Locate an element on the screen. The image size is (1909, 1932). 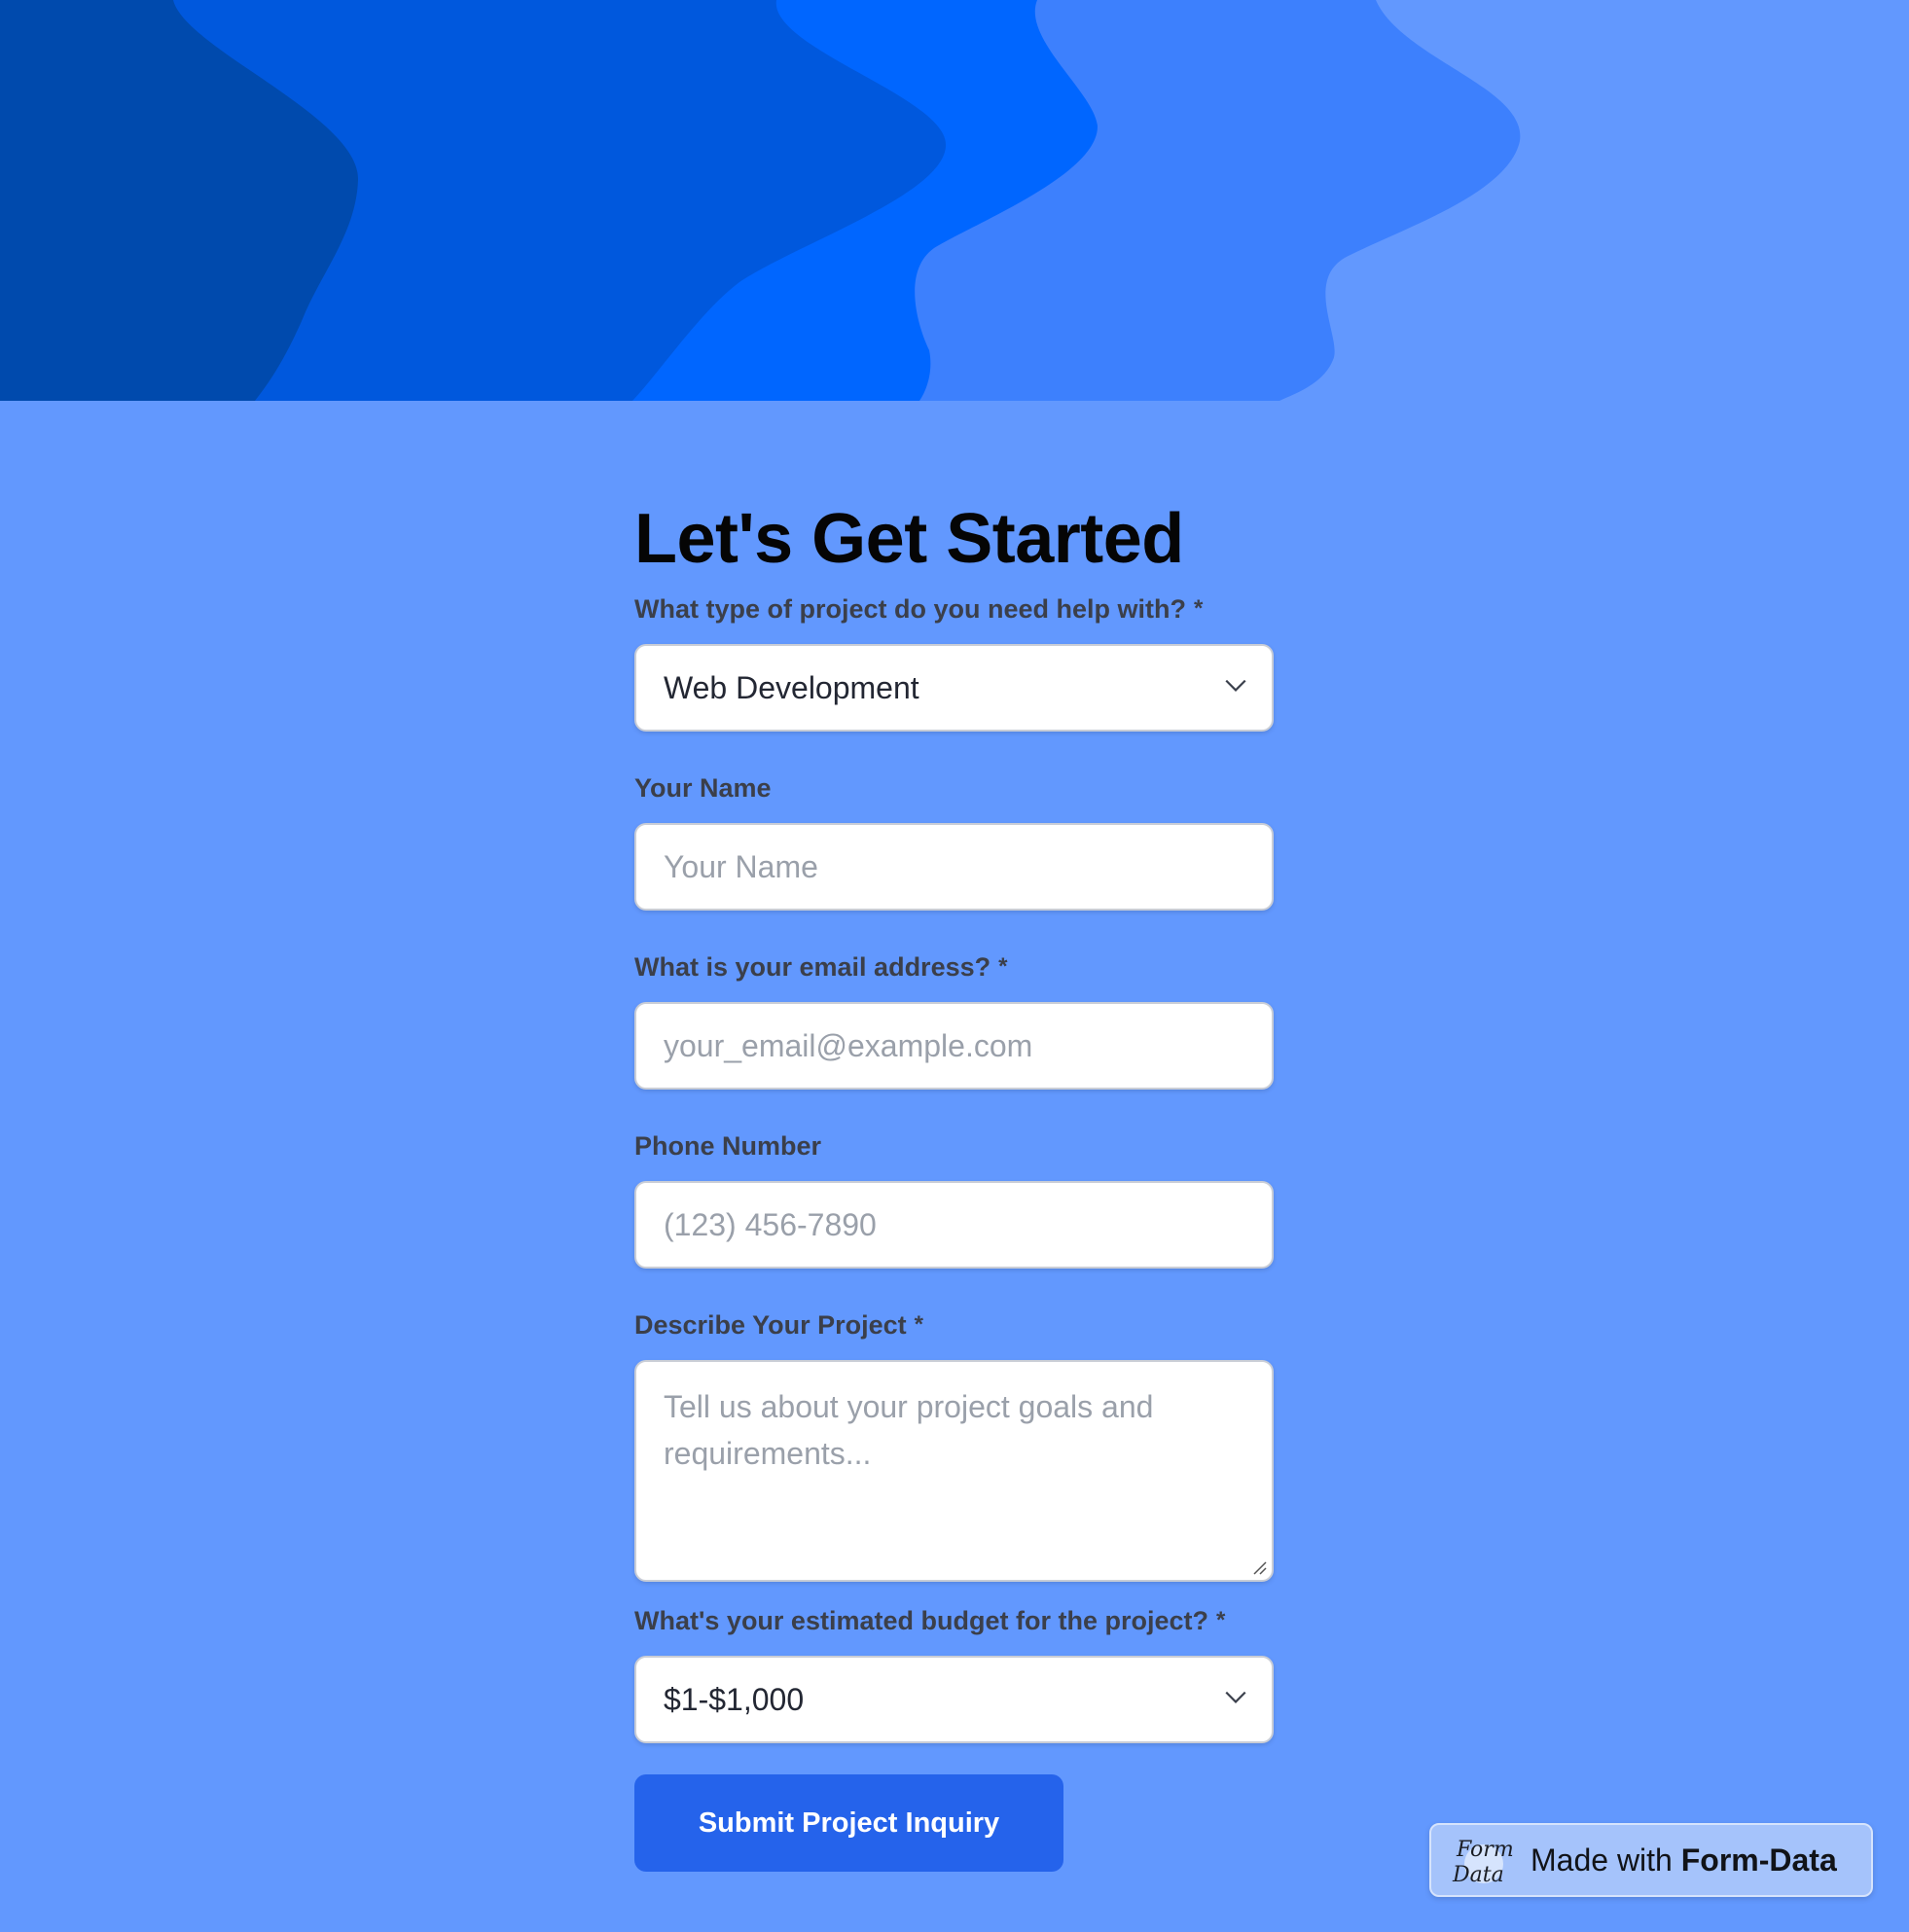
badge-brand: Form-Data is located at coordinates (1758, 1860).